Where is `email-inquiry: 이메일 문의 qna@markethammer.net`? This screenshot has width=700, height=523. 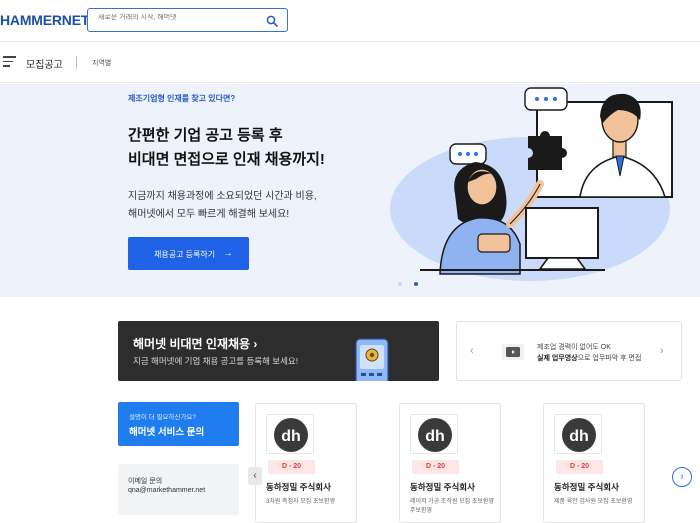 email-inquiry: 이메일 문의 qna@markethammer.net is located at coordinates (178, 489).